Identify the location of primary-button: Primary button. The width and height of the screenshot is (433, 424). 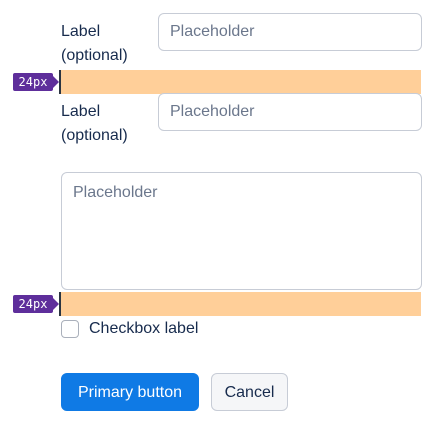
(130, 392).